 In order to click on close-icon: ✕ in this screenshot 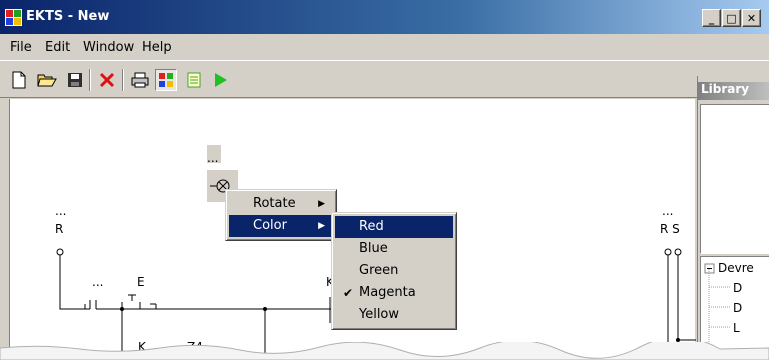, I will do `click(751, 18)`.